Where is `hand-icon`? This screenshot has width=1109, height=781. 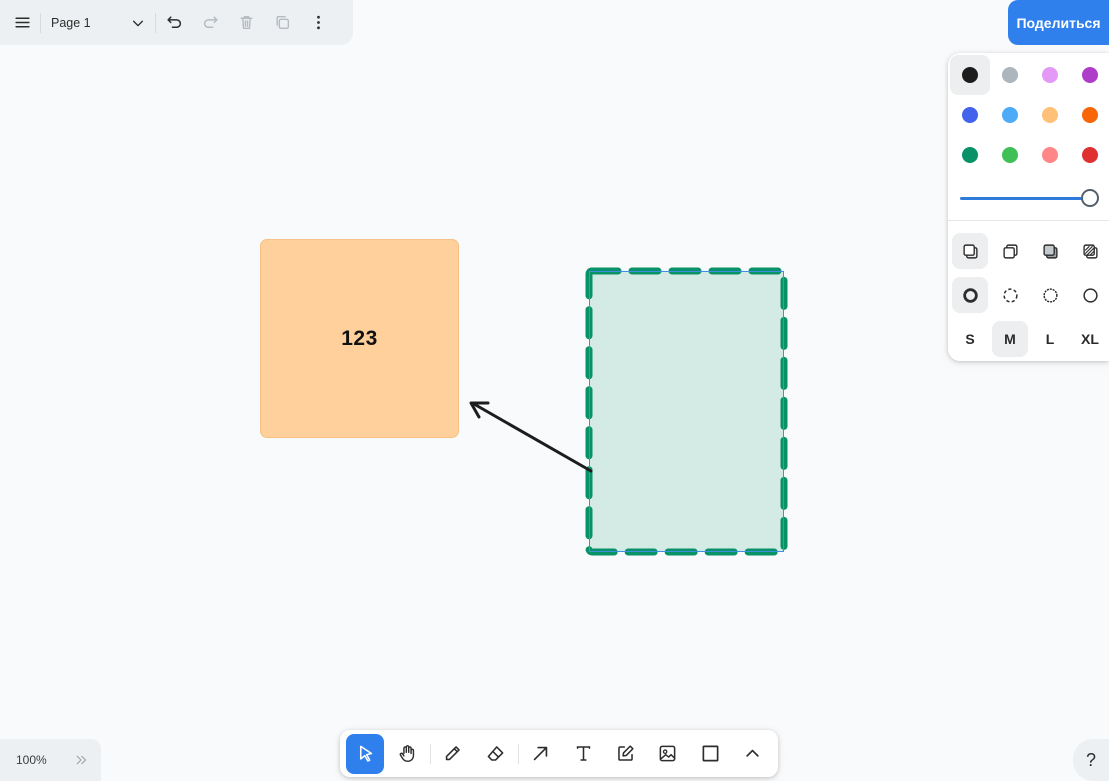
hand-icon is located at coordinates (407, 753).